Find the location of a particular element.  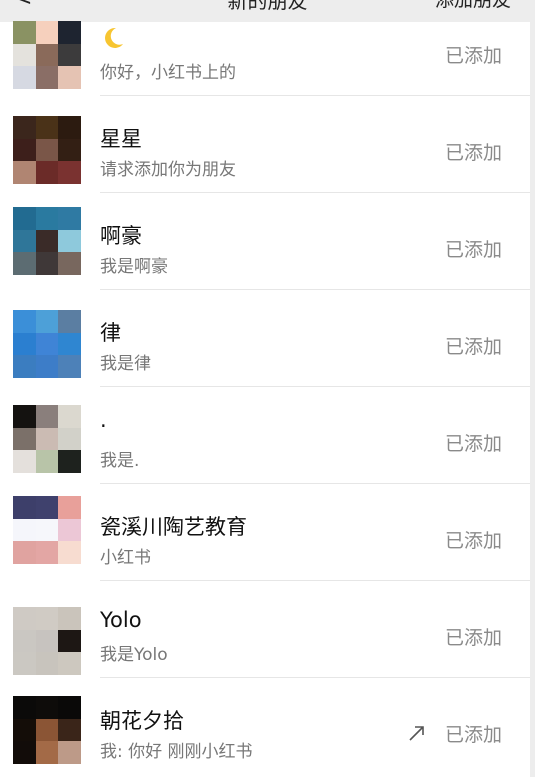

friend-row: 你好，小红书上的 已添加 is located at coordinates (265, 48).